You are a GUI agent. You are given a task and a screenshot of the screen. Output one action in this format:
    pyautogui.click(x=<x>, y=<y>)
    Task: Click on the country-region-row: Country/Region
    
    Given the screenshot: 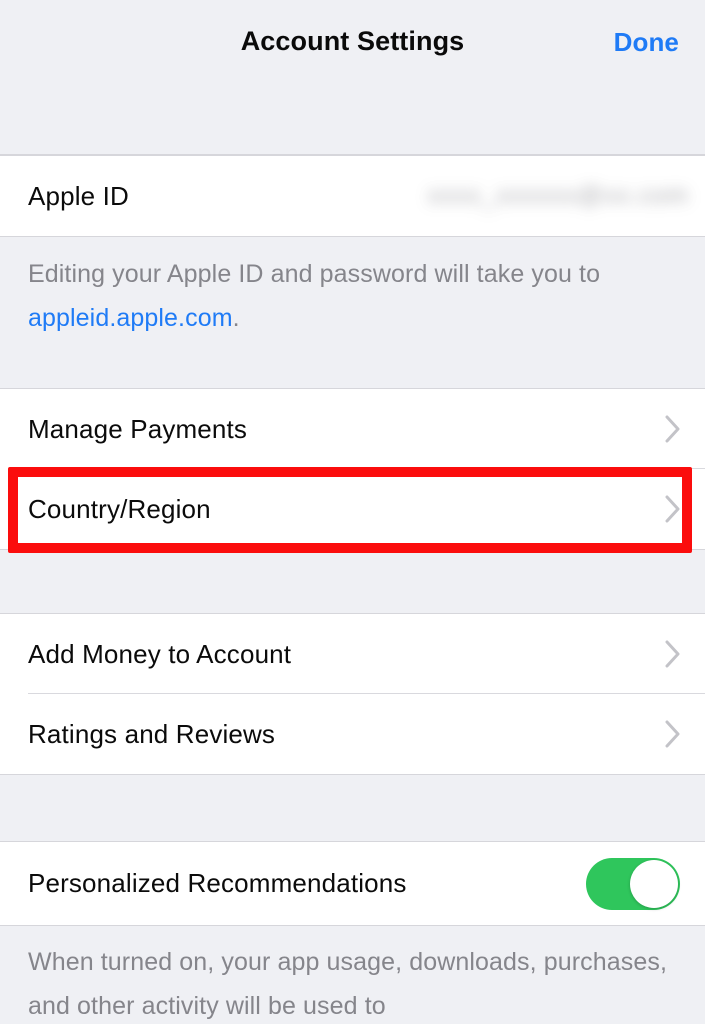 What is the action you would take?
    pyautogui.click(x=352, y=509)
    